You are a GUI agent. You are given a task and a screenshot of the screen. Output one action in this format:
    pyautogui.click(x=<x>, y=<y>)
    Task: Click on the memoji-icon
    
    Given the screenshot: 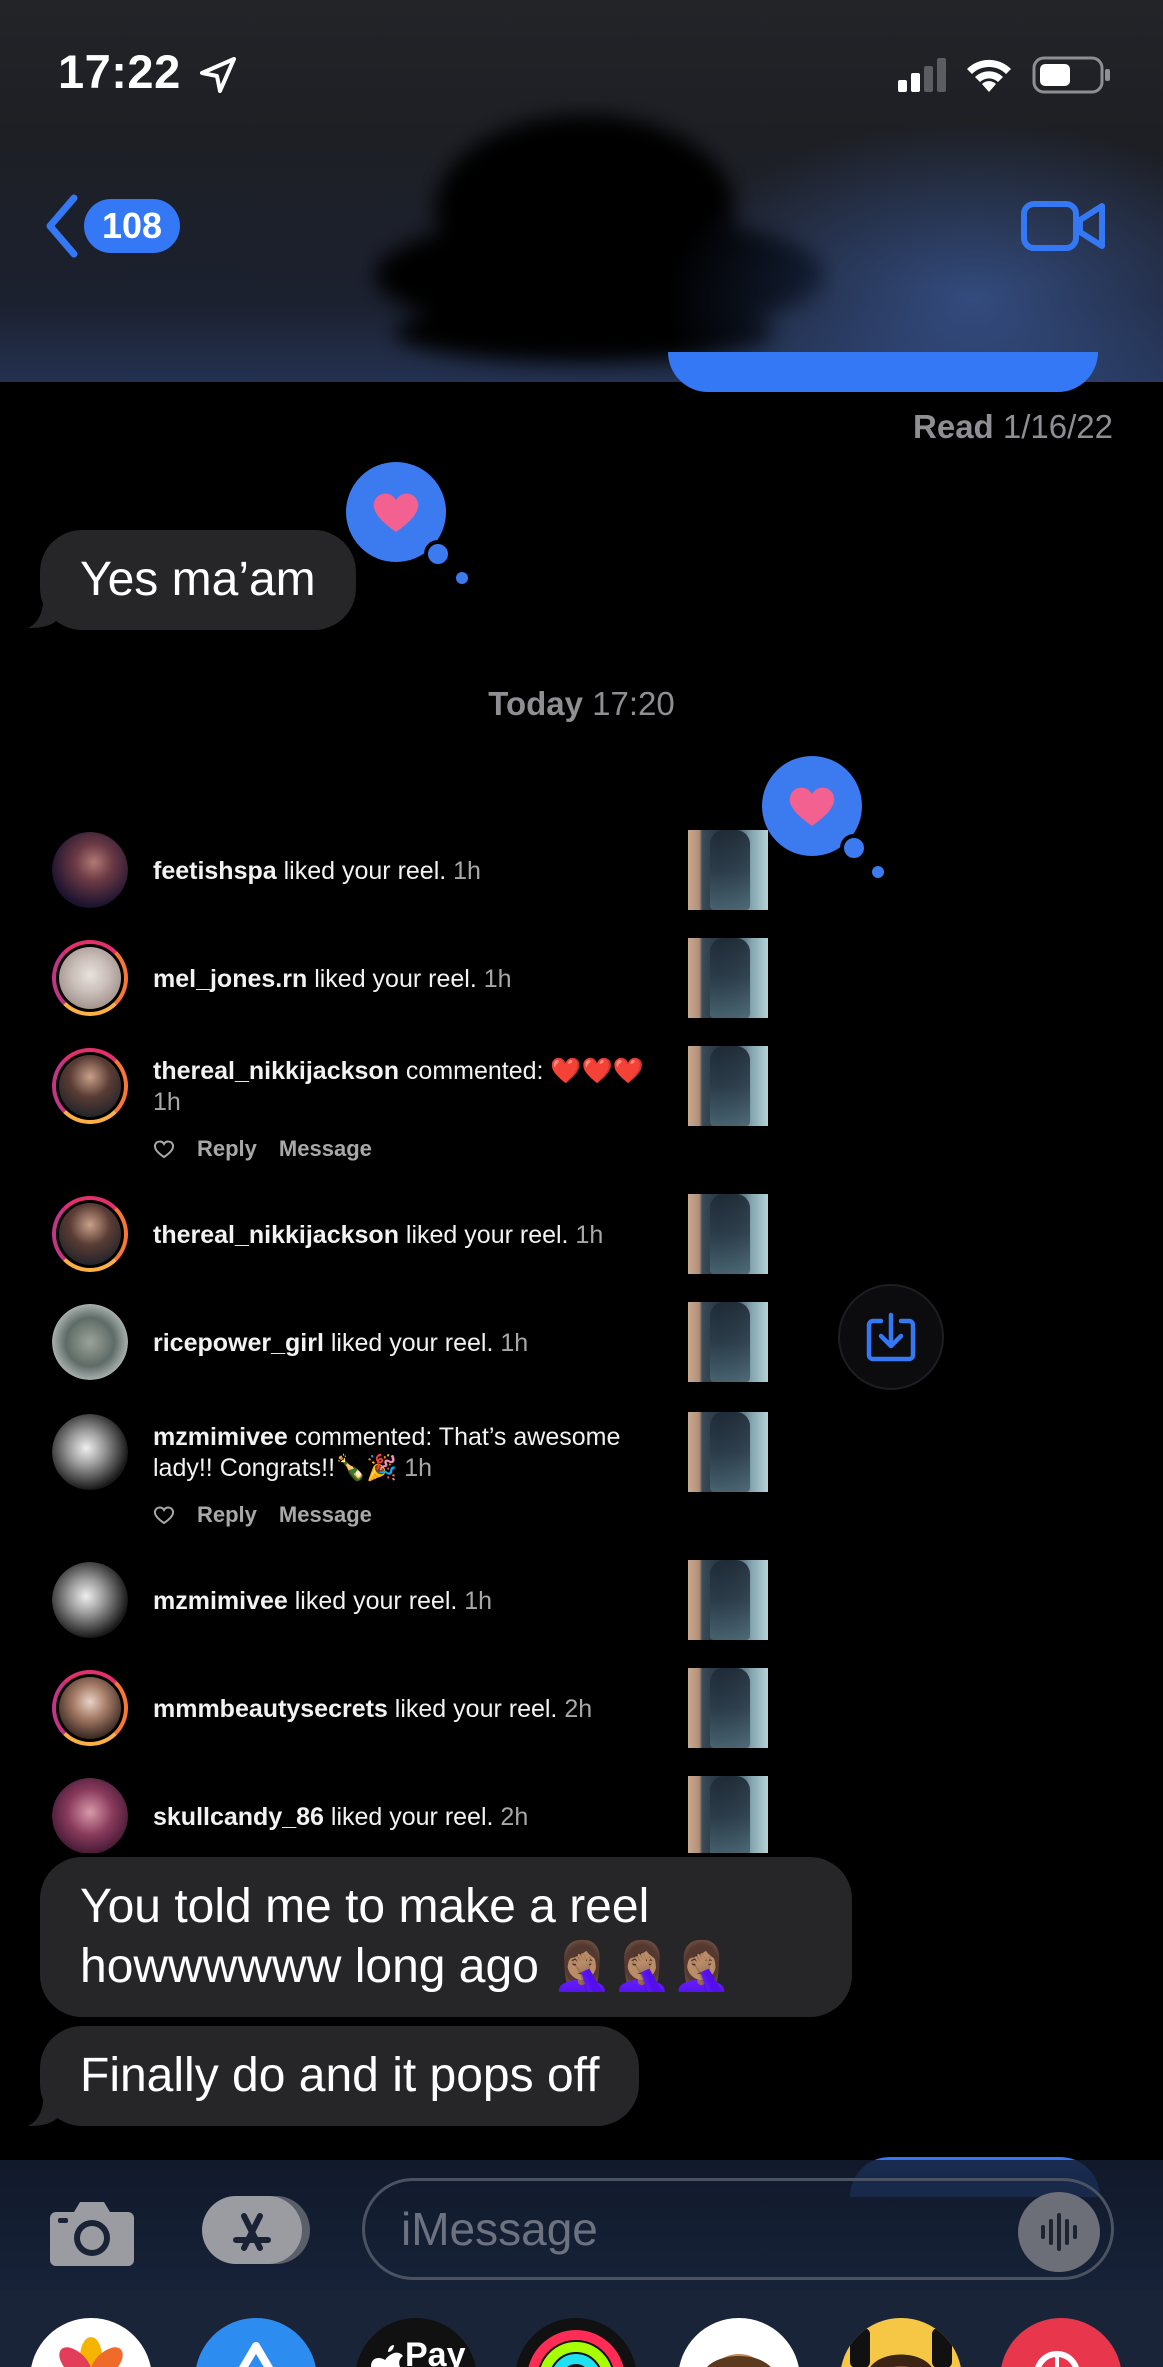 What is the action you would take?
    pyautogui.click(x=739, y=2342)
    